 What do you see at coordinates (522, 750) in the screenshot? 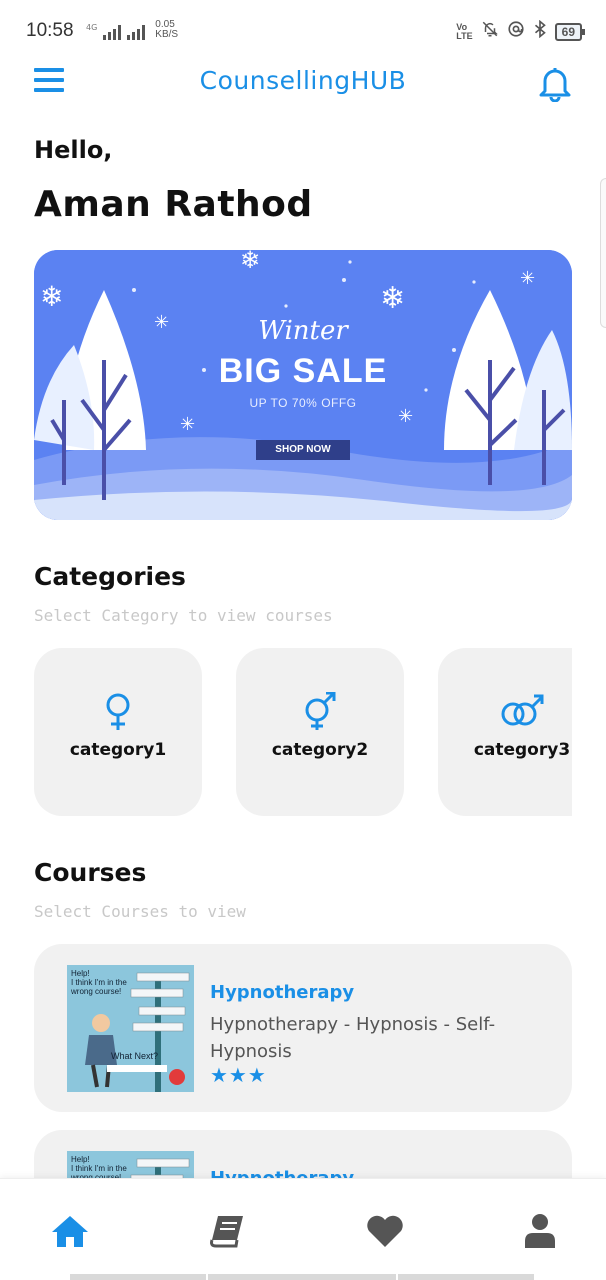
I see `category-label: category3` at bounding box center [522, 750].